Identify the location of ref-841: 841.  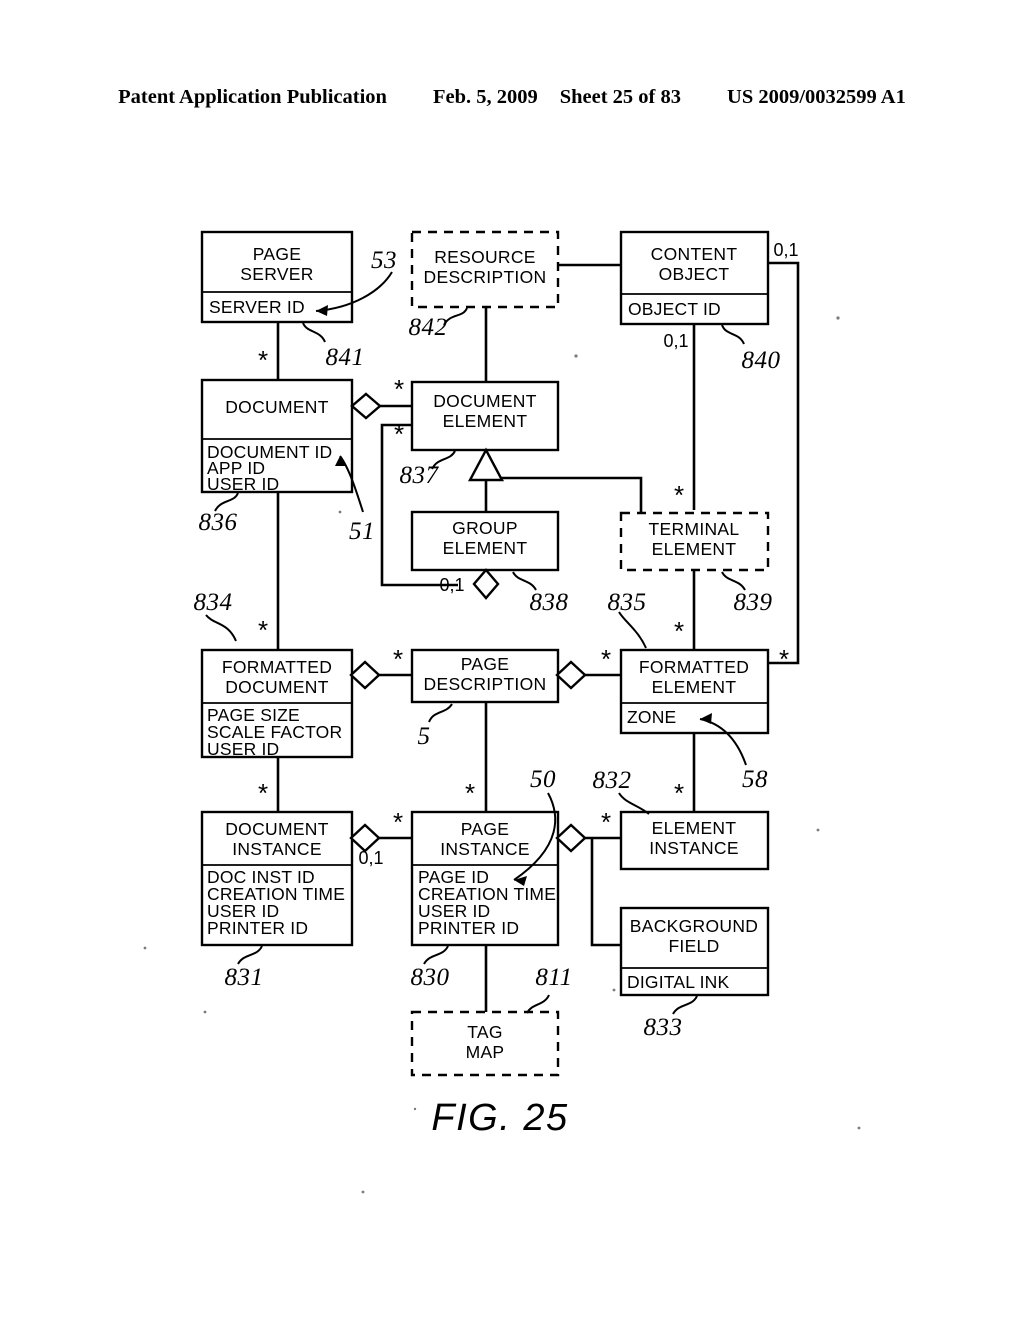
(345, 357).